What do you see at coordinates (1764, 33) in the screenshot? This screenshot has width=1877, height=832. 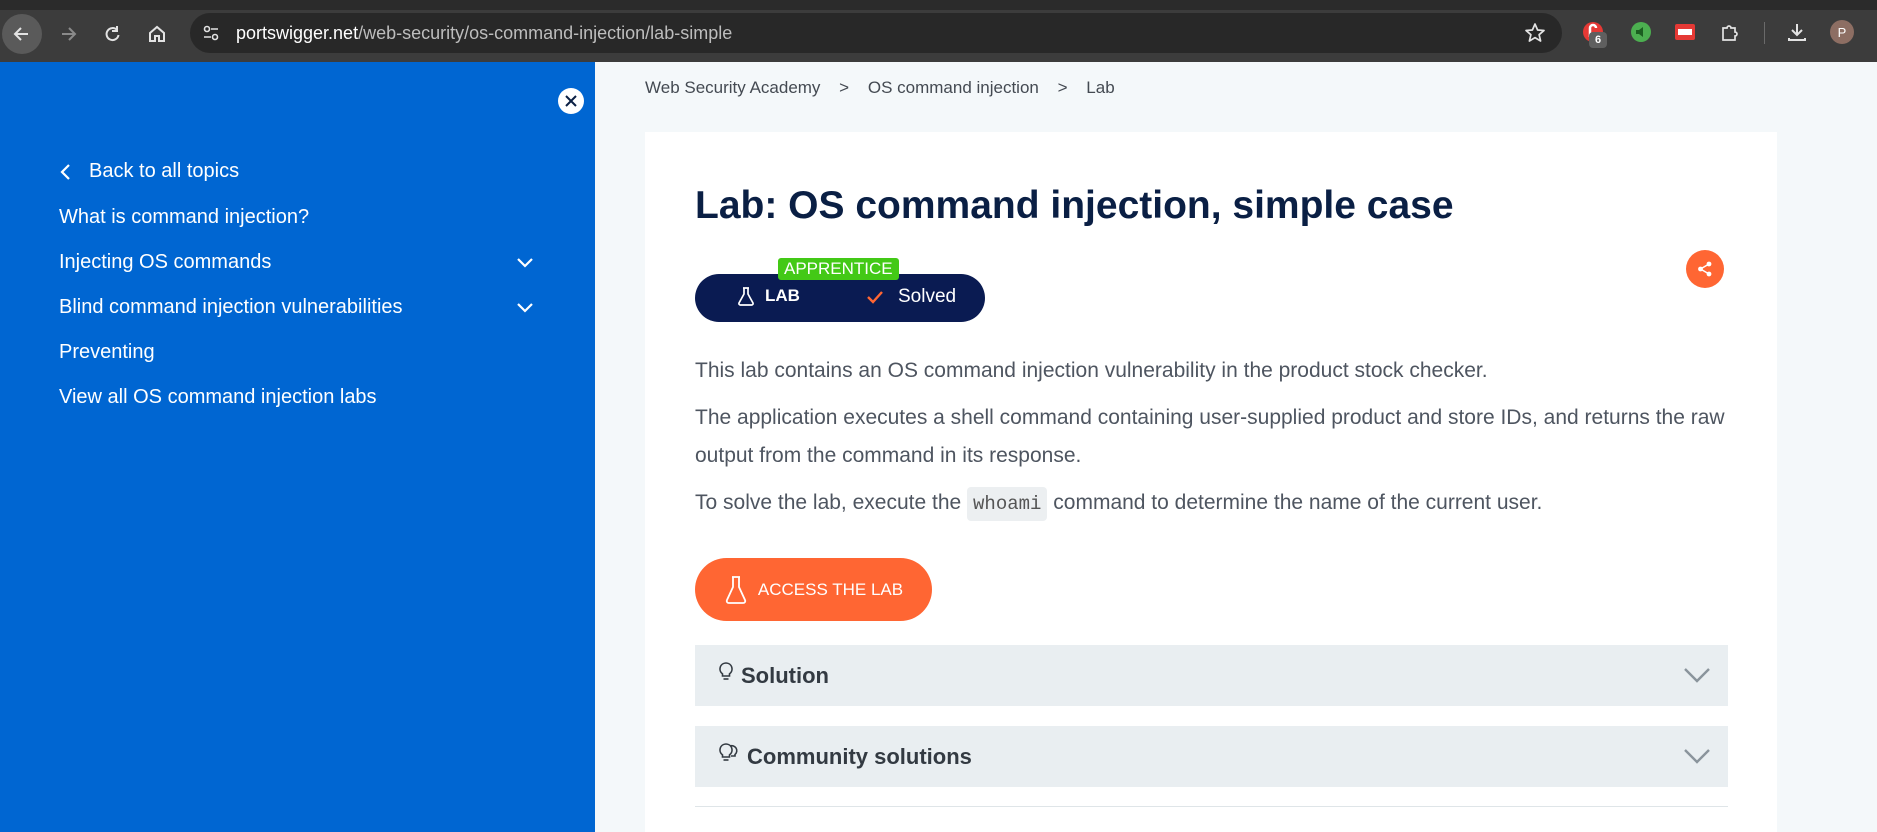 I see `toolbar-divider` at bounding box center [1764, 33].